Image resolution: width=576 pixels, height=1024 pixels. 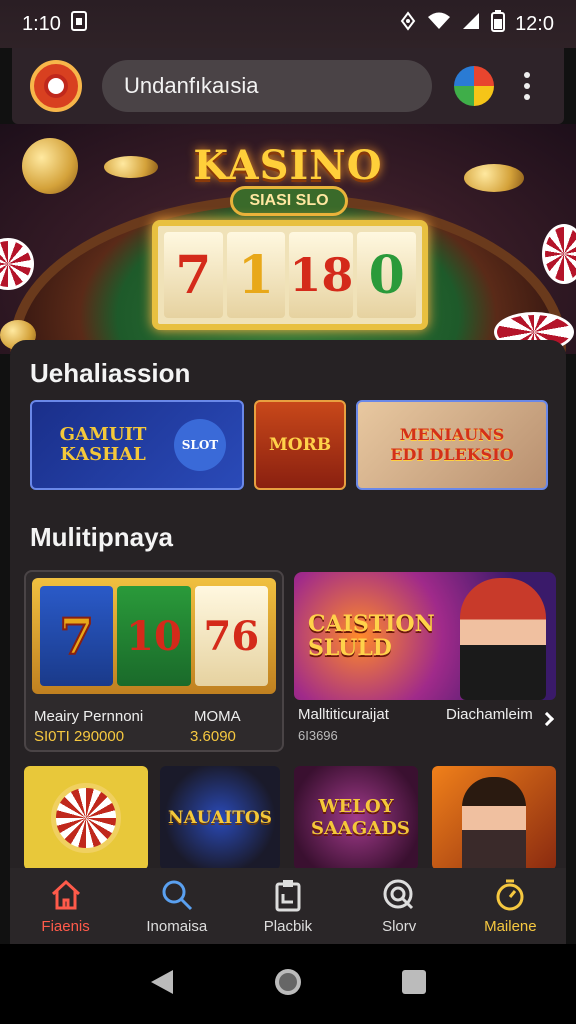 What do you see at coordinates (343, 714) in the screenshot?
I see `card-title: Malltiticuraijat` at bounding box center [343, 714].